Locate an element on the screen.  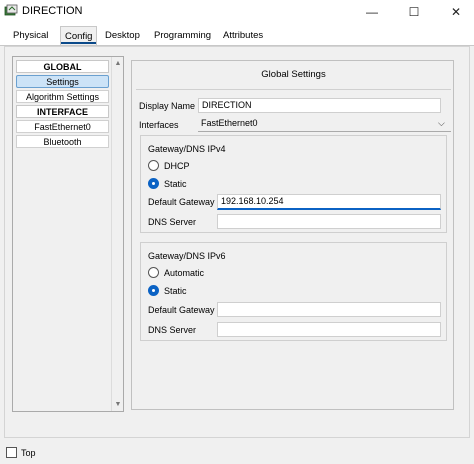
close-icon: ✕ is located at coordinates (456, 12).